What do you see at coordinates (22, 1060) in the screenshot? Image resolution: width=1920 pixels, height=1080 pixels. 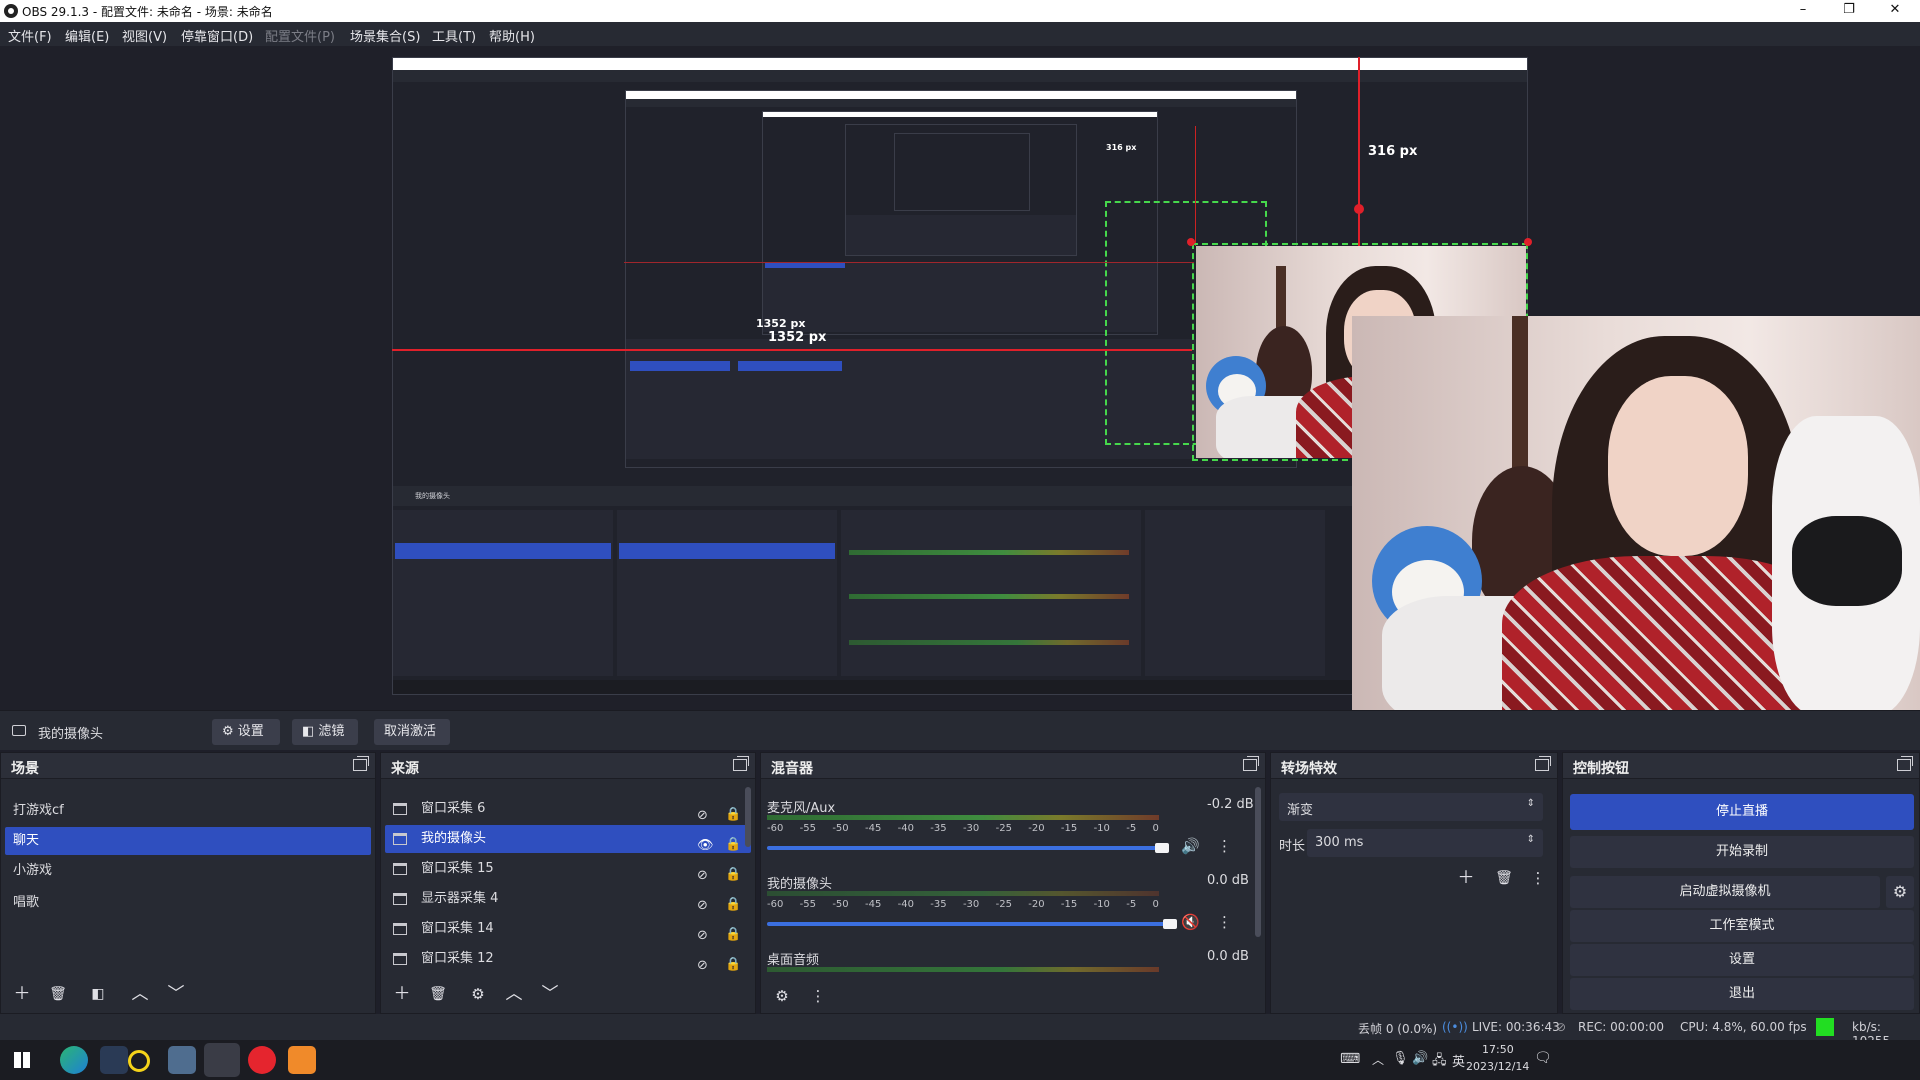 I see `windows-start-icon` at bounding box center [22, 1060].